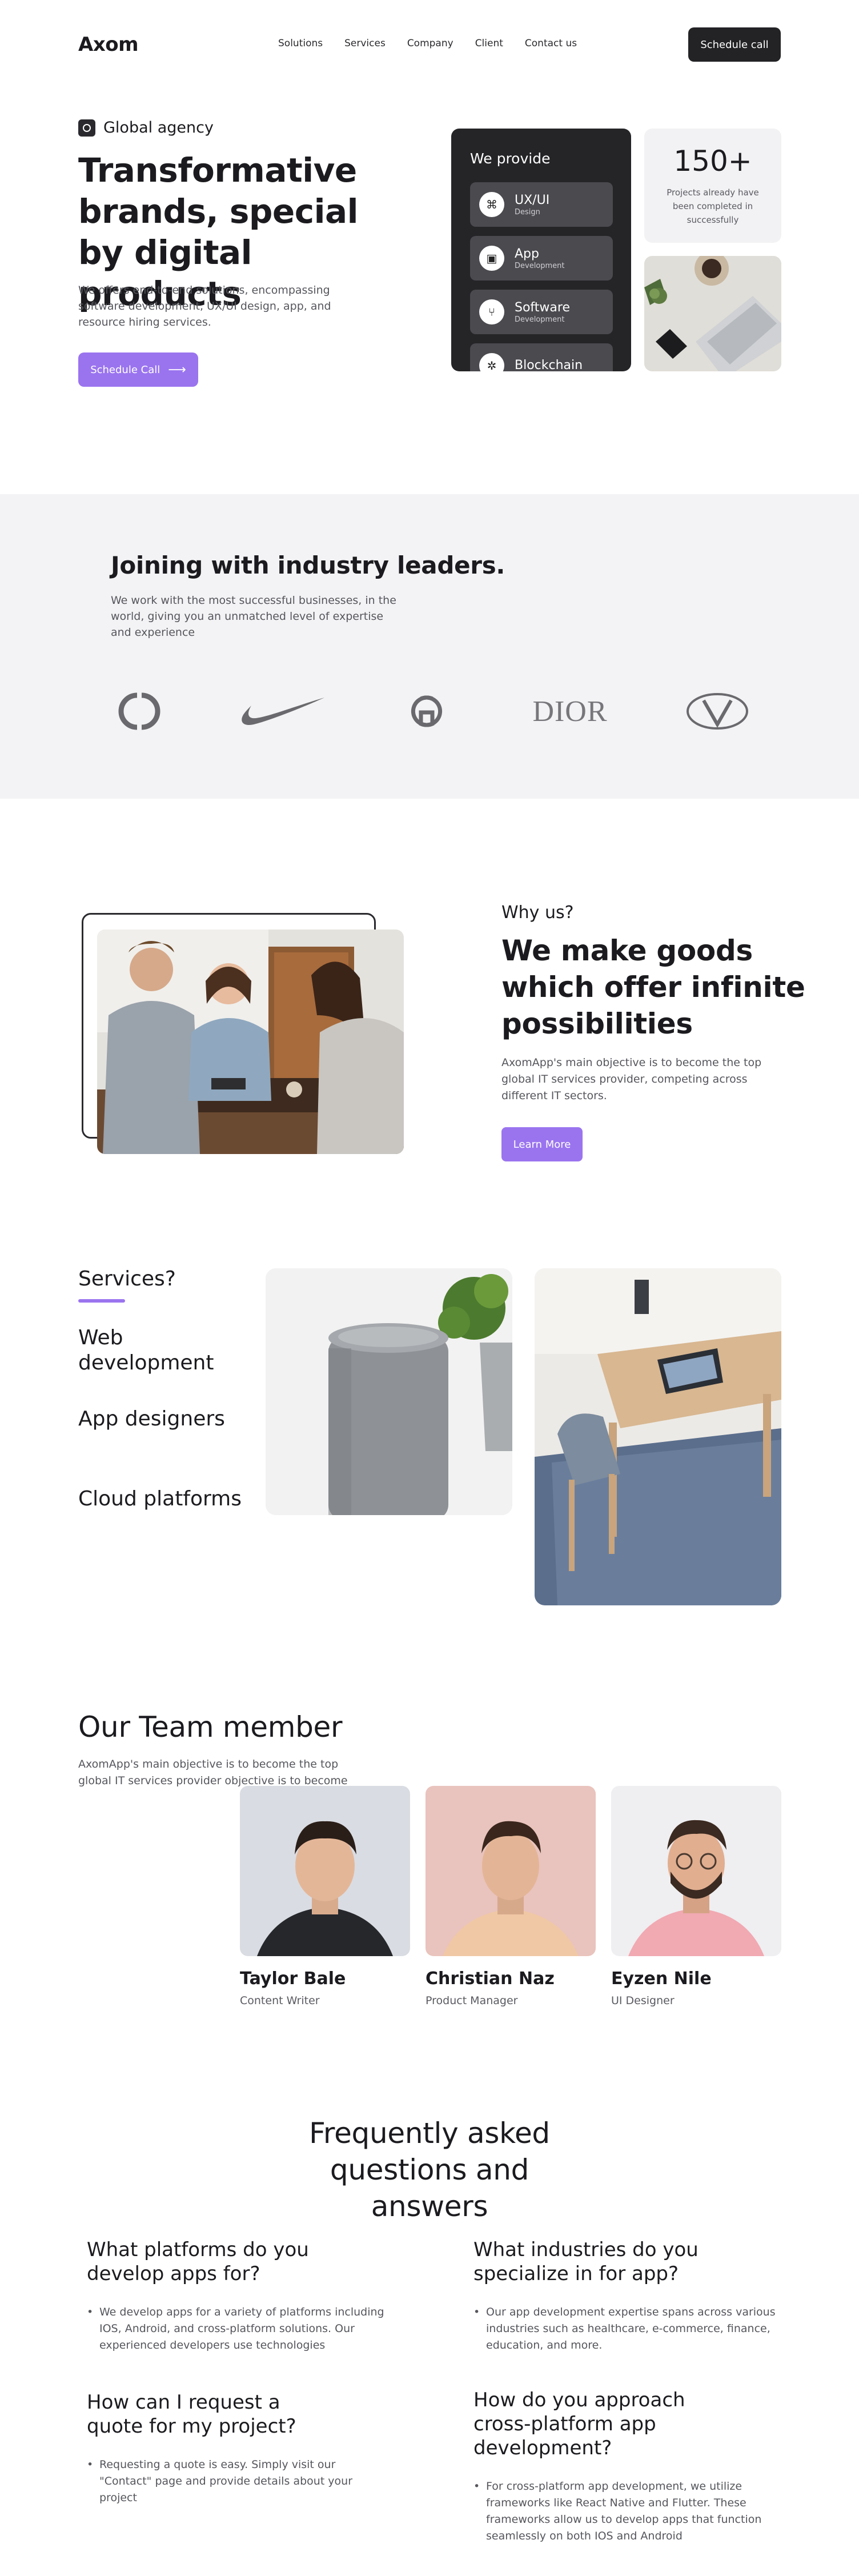  Describe the element at coordinates (365, 43) in the screenshot. I see `nav-link-services: Services` at that location.